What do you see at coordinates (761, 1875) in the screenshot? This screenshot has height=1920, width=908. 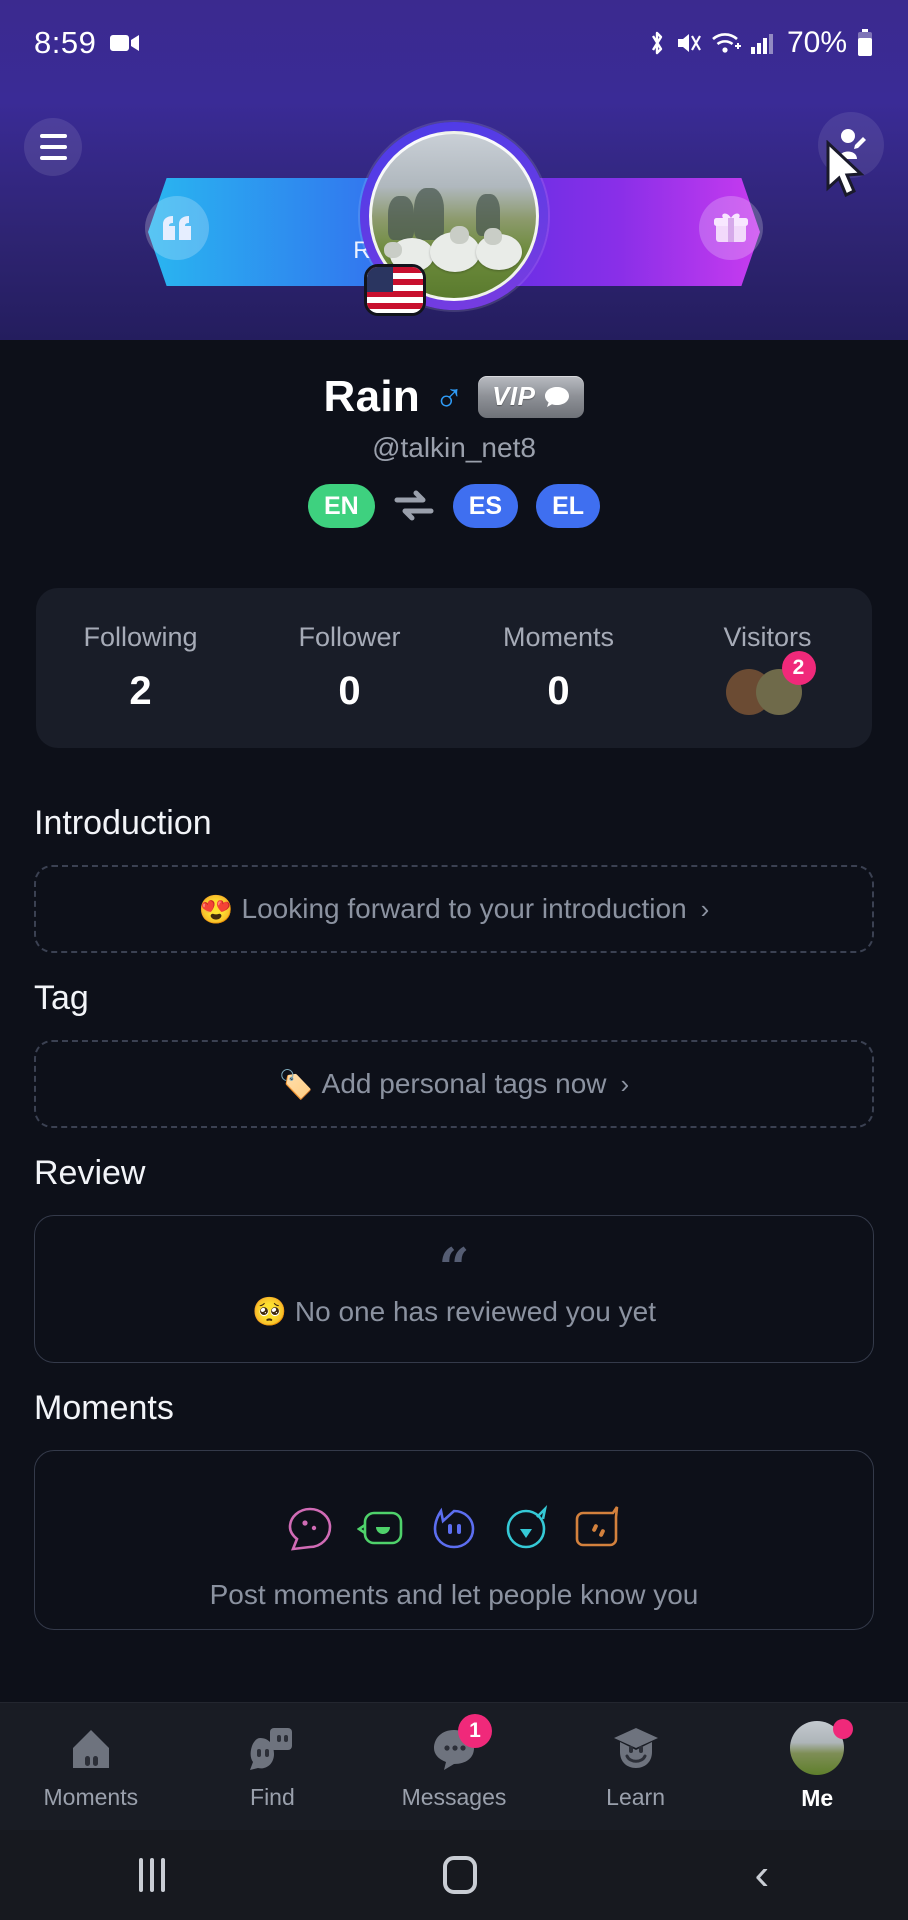 I see `back-icon: ‹` at bounding box center [761, 1875].